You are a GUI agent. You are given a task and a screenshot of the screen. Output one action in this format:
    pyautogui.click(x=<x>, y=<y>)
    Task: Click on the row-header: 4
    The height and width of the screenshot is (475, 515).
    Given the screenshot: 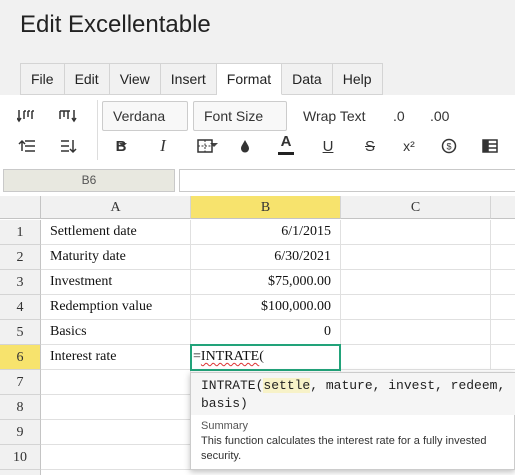 What is the action you would take?
    pyautogui.click(x=20, y=307)
    